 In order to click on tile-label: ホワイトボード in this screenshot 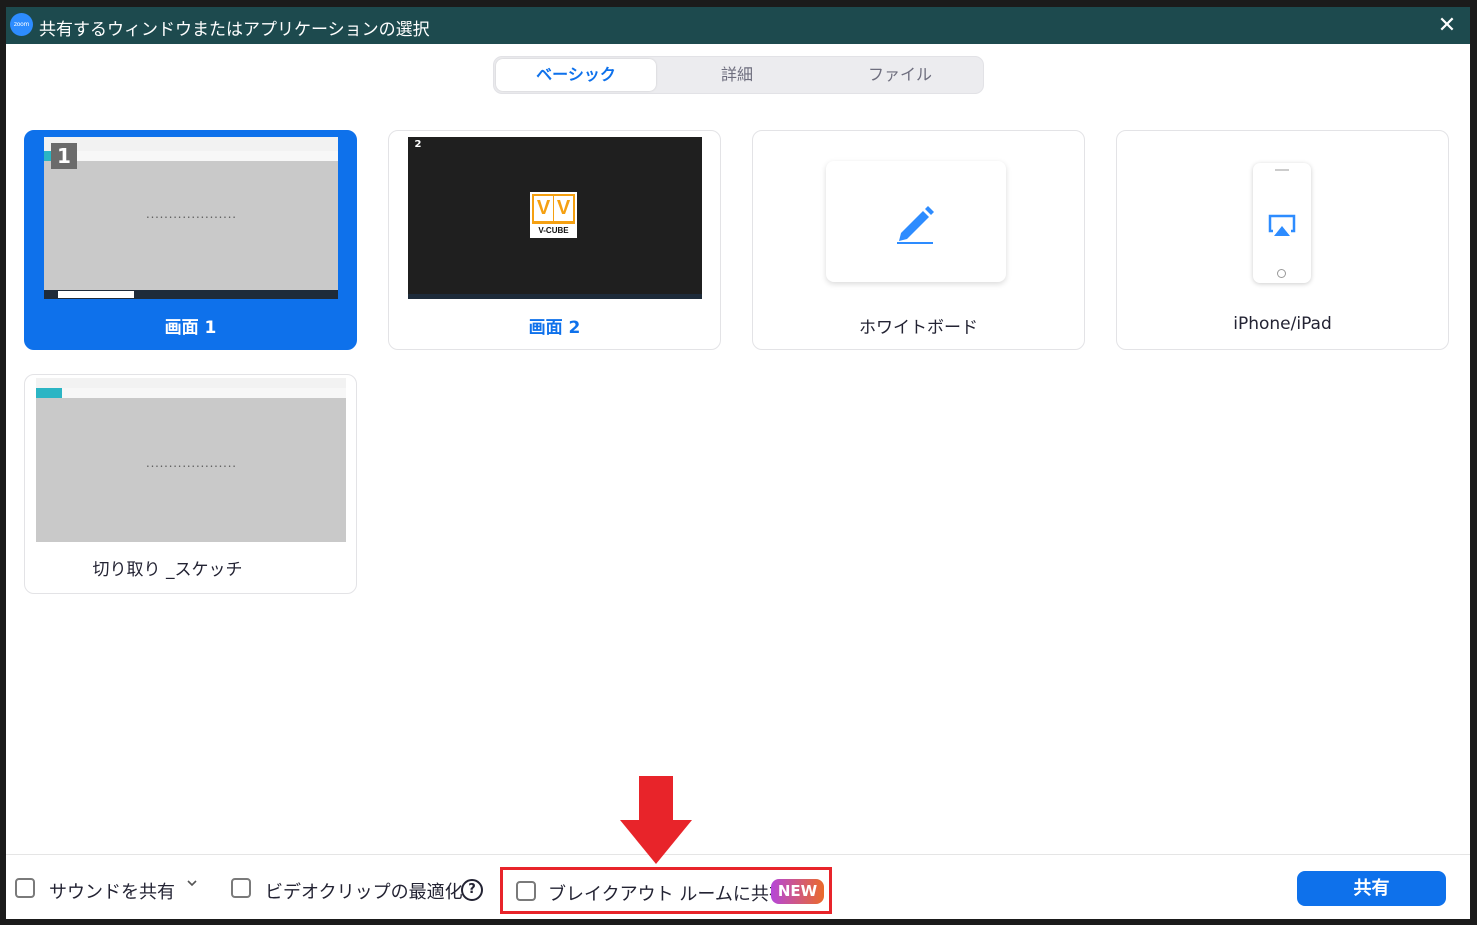, I will do `click(918, 328)`.